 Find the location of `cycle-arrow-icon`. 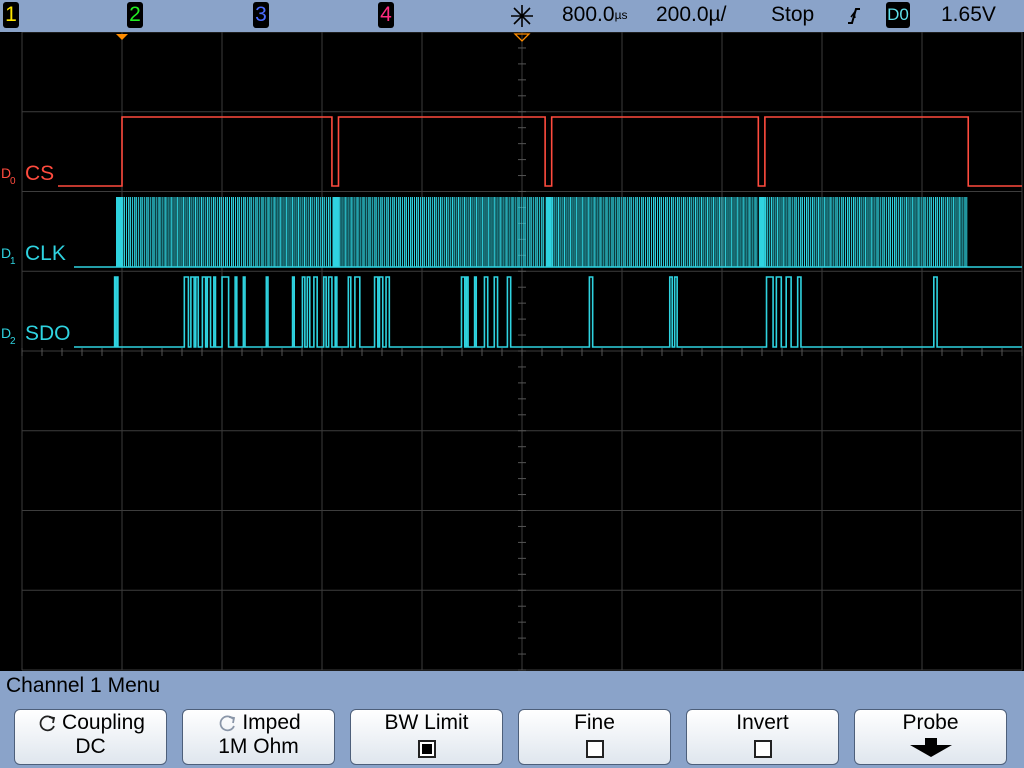

cycle-arrow-icon is located at coordinates (47, 723).